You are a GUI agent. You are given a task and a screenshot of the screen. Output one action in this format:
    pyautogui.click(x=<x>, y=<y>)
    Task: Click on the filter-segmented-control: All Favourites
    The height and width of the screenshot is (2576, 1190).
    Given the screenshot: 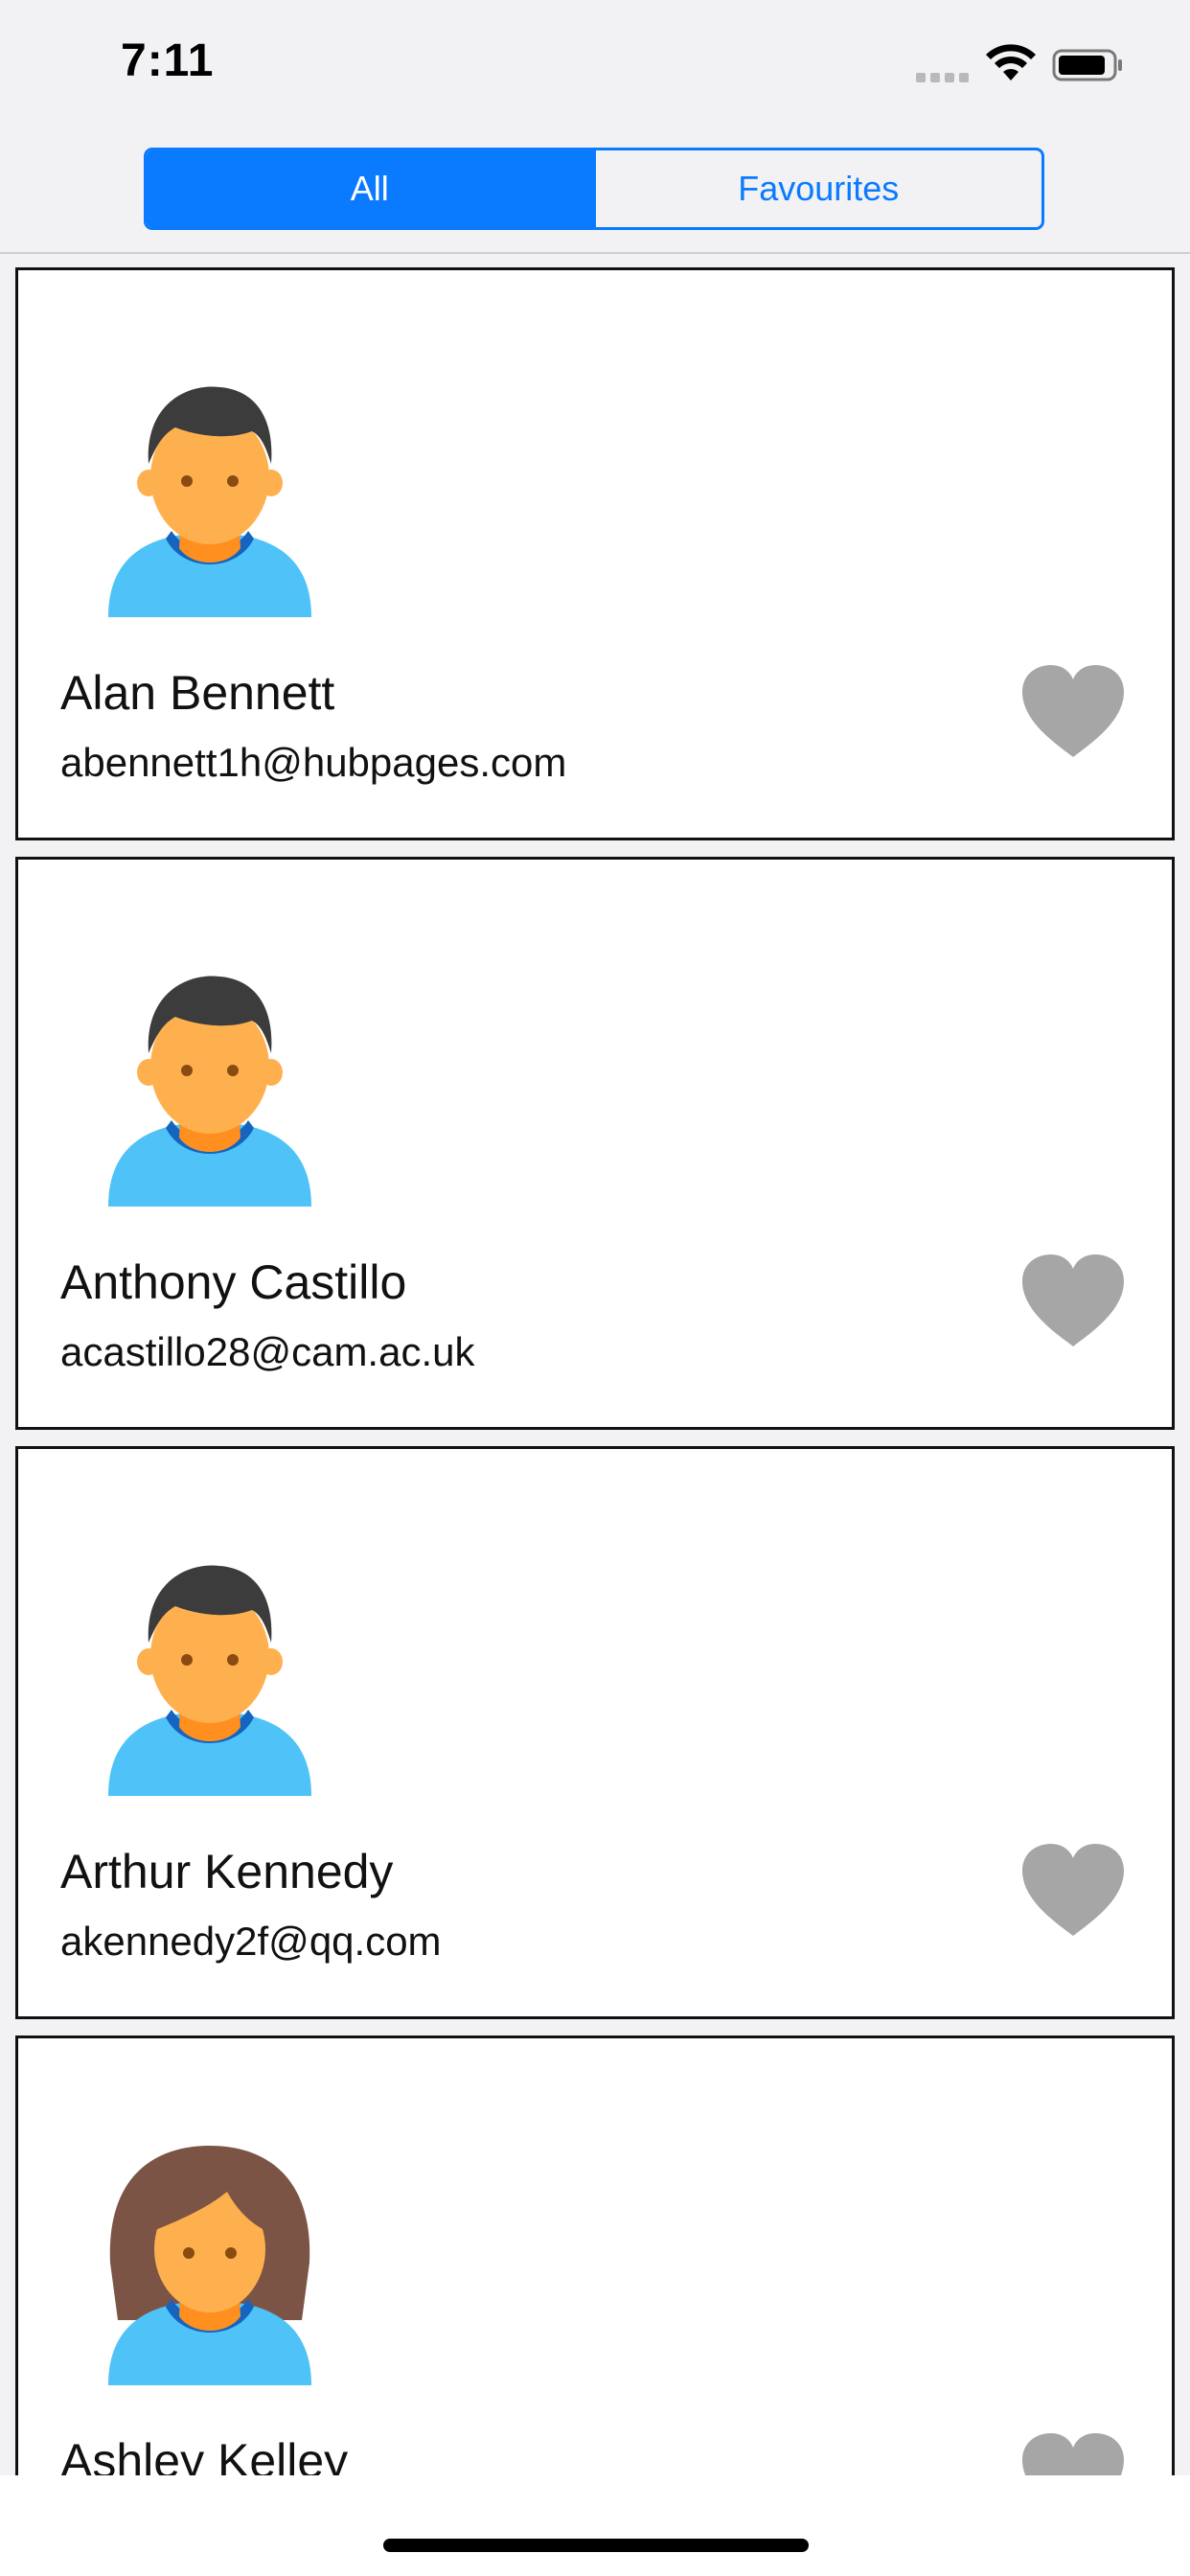 What is the action you would take?
    pyautogui.click(x=594, y=189)
    